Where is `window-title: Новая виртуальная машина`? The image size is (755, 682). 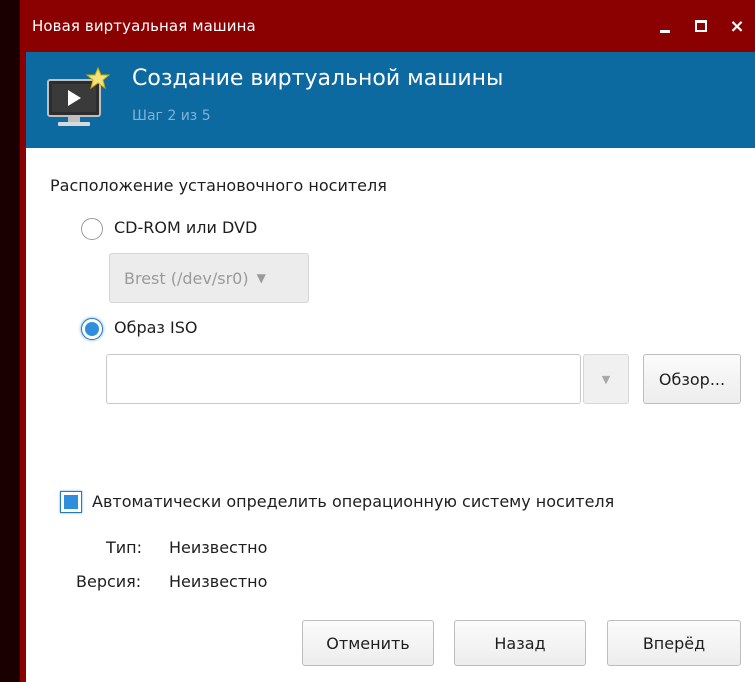 window-title: Новая виртуальная машина is located at coordinates (144, 26).